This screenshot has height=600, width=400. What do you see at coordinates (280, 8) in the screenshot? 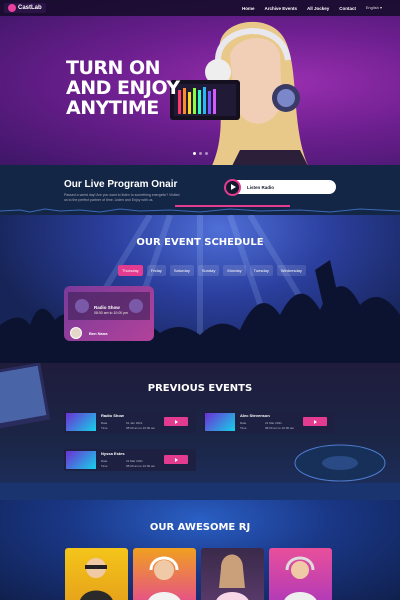
I see `nav-item-archive-events: Archive Events` at bounding box center [280, 8].